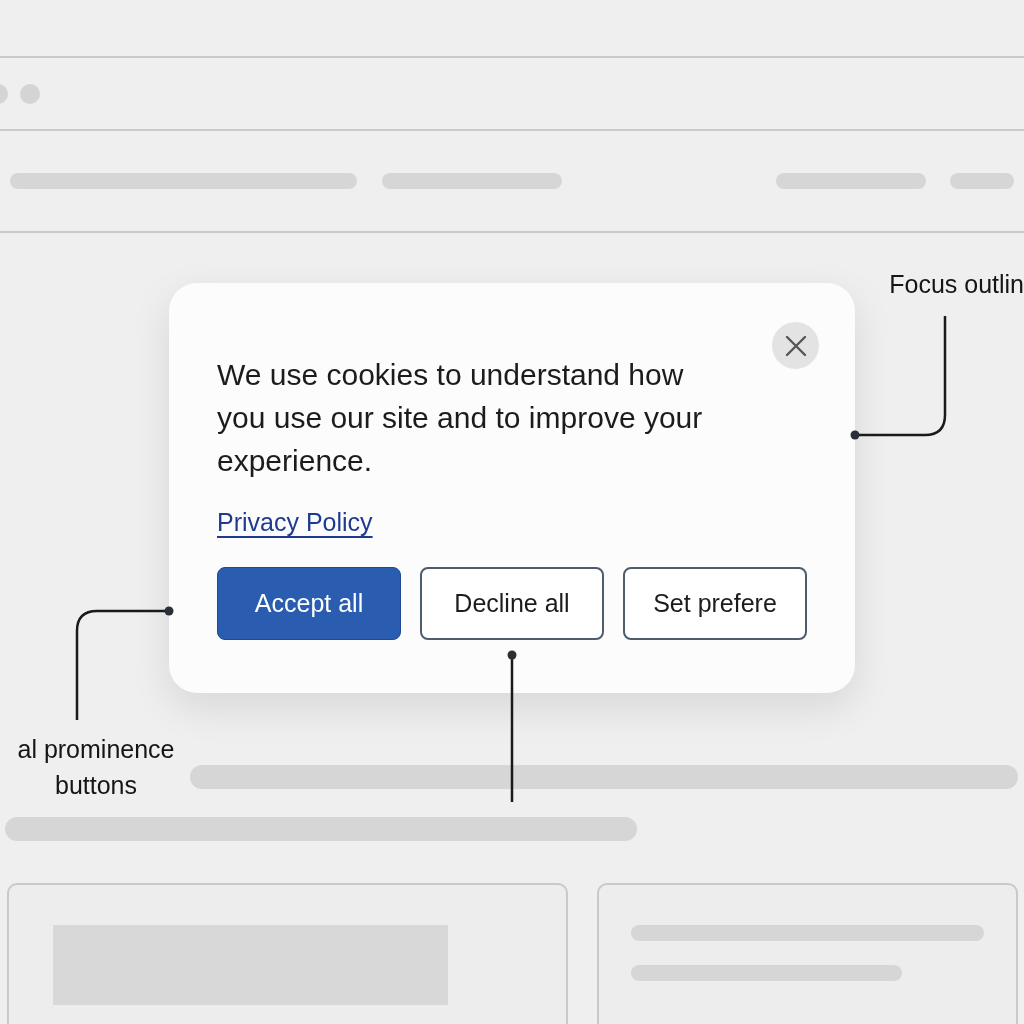 The height and width of the screenshot is (1024, 1024). What do you see at coordinates (96, 767) in the screenshot?
I see `annotation-label: al prominence buttons` at bounding box center [96, 767].